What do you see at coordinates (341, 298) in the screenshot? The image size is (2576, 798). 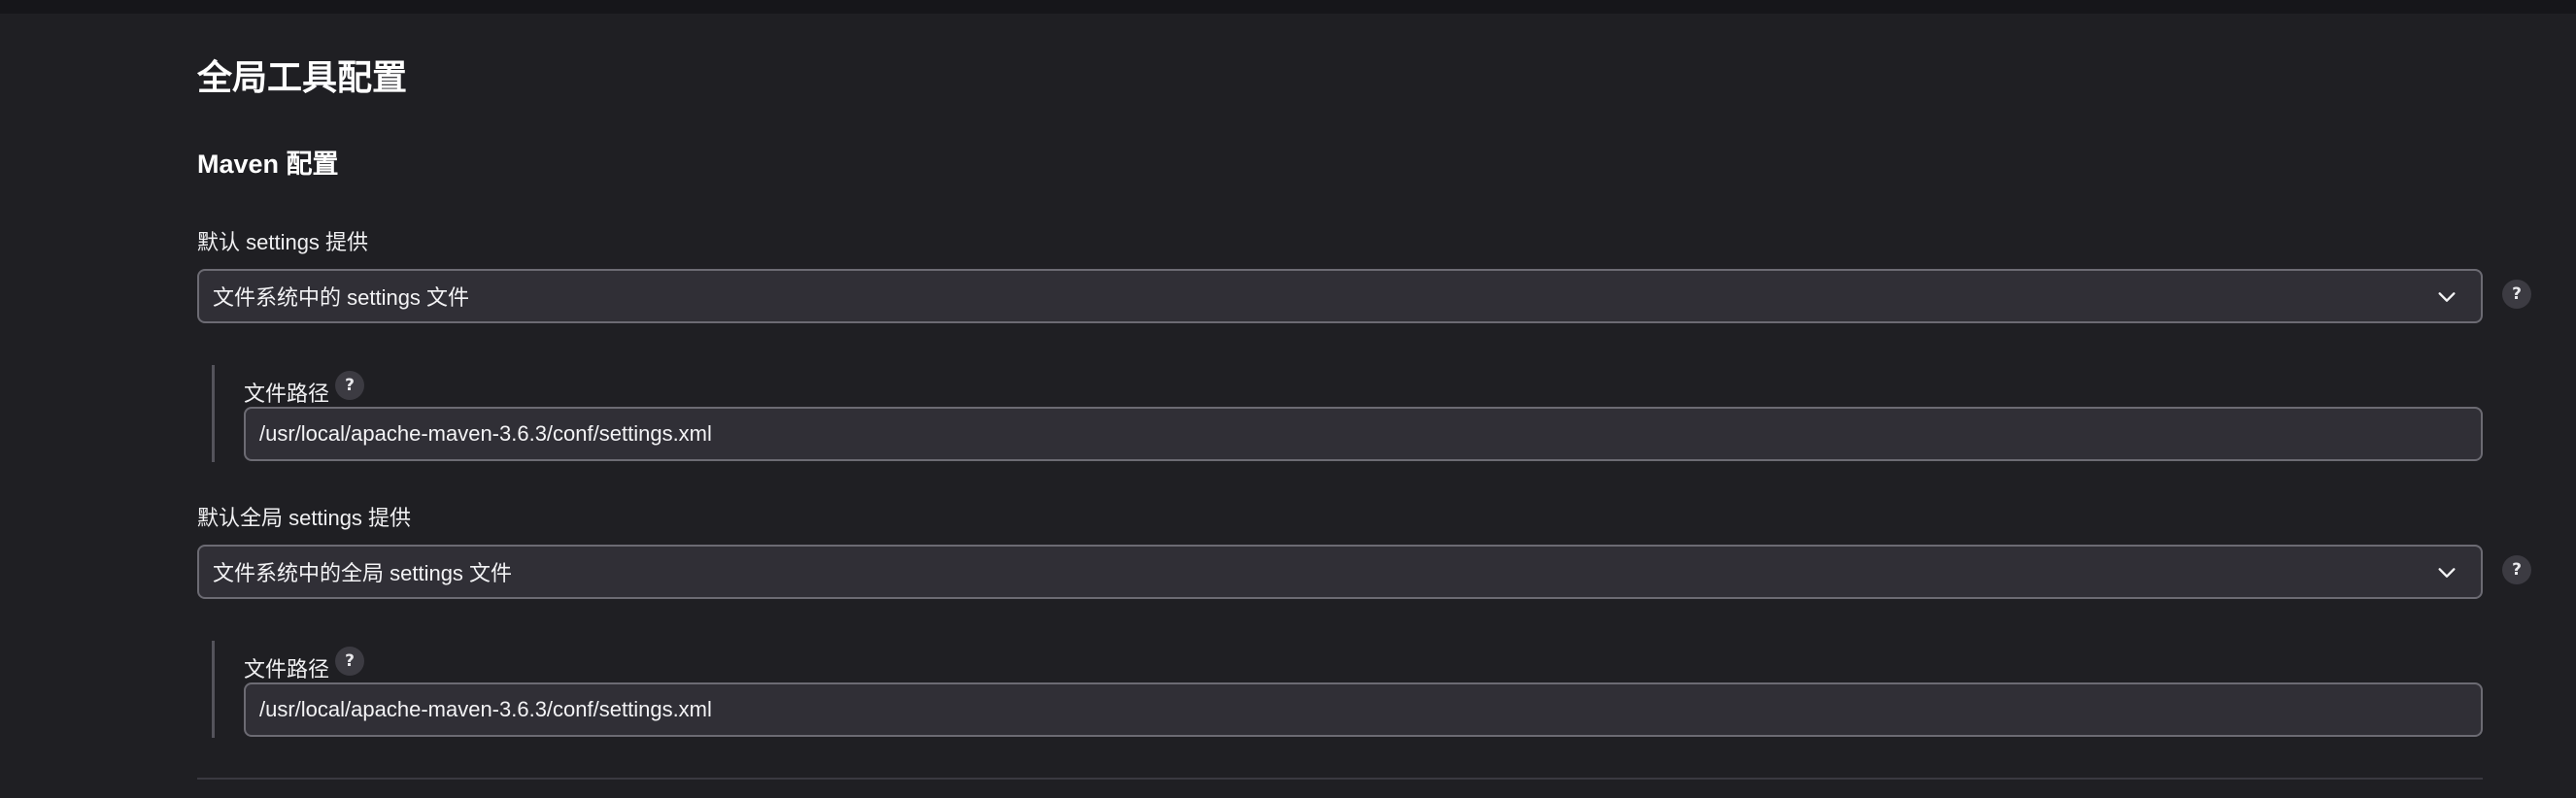 I see `settings-provider-selected: 文件系统中的 settings 文件` at bounding box center [341, 298].